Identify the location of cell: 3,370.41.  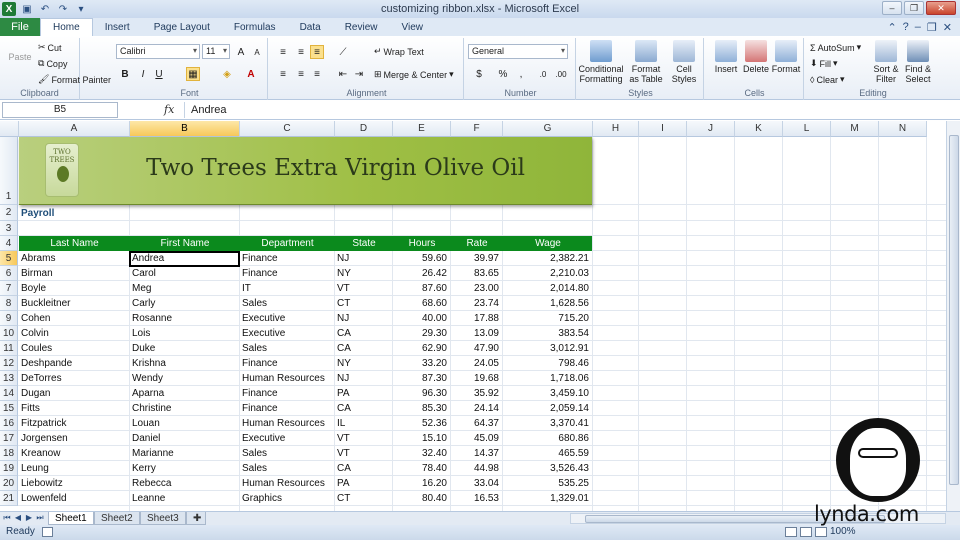
(547, 423).